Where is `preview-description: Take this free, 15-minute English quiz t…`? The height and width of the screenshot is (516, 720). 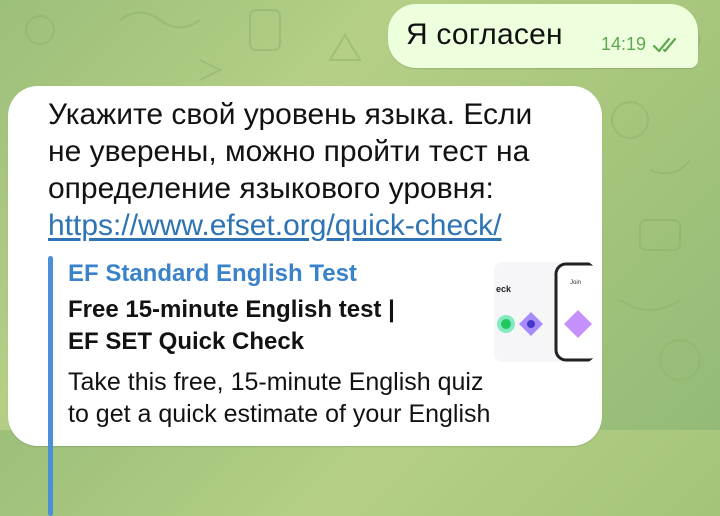 preview-description: Take this free, 15-minute English quiz t… is located at coordinates (338, 398).